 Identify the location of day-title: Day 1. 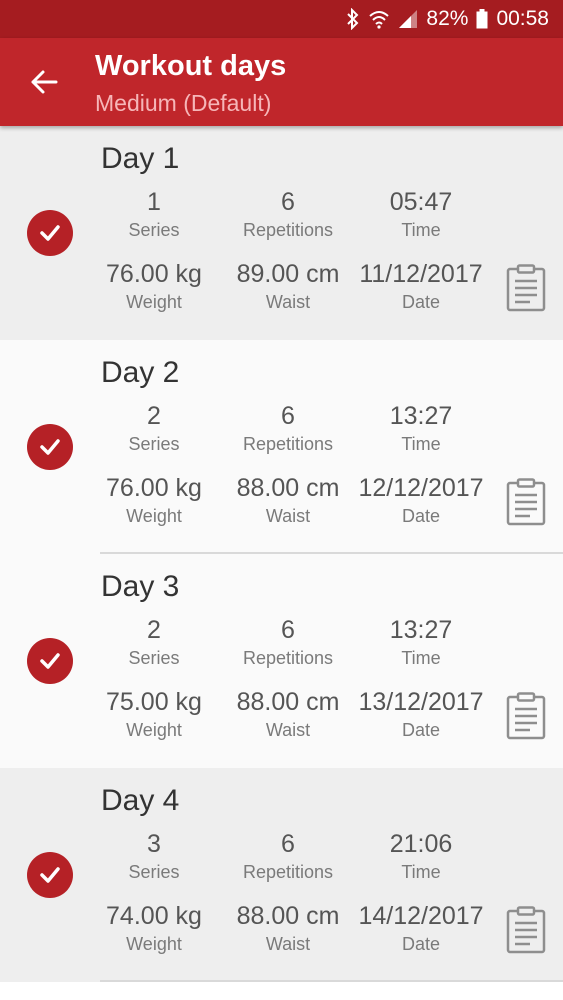
(140, 158).